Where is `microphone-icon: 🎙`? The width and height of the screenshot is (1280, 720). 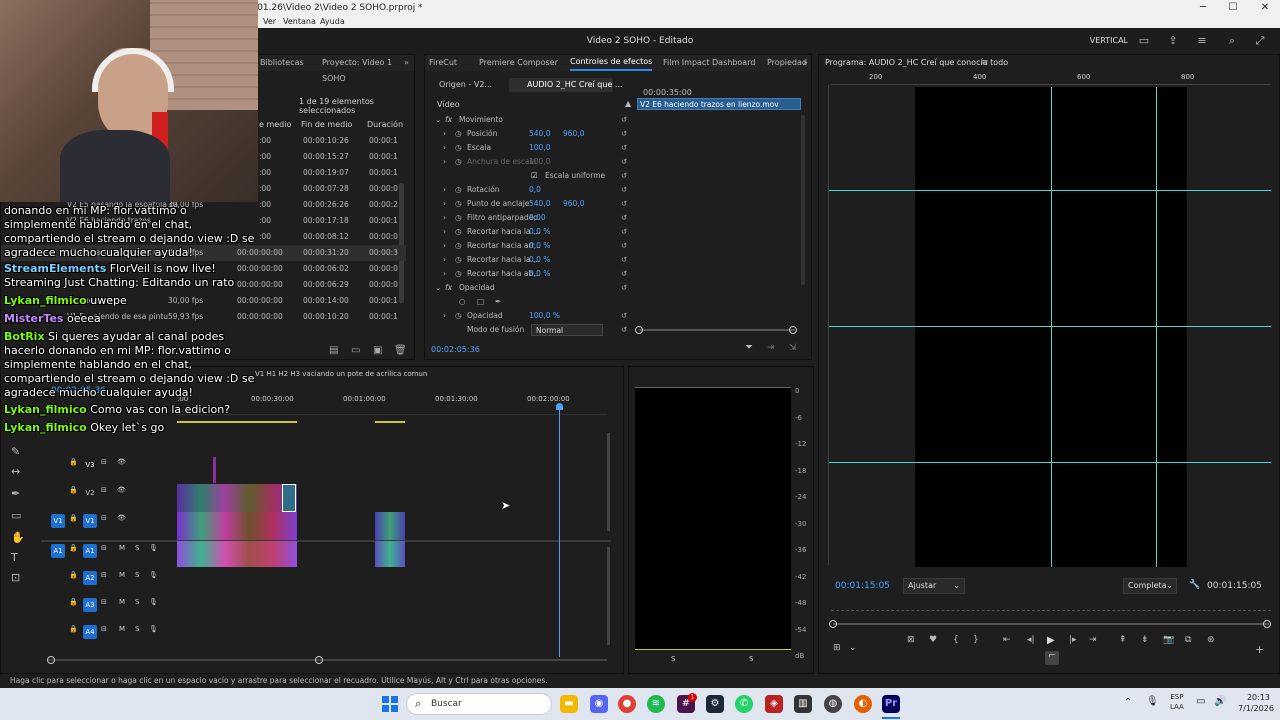
microphone-icon: 🎙 is located at coordinates (1152, 701).